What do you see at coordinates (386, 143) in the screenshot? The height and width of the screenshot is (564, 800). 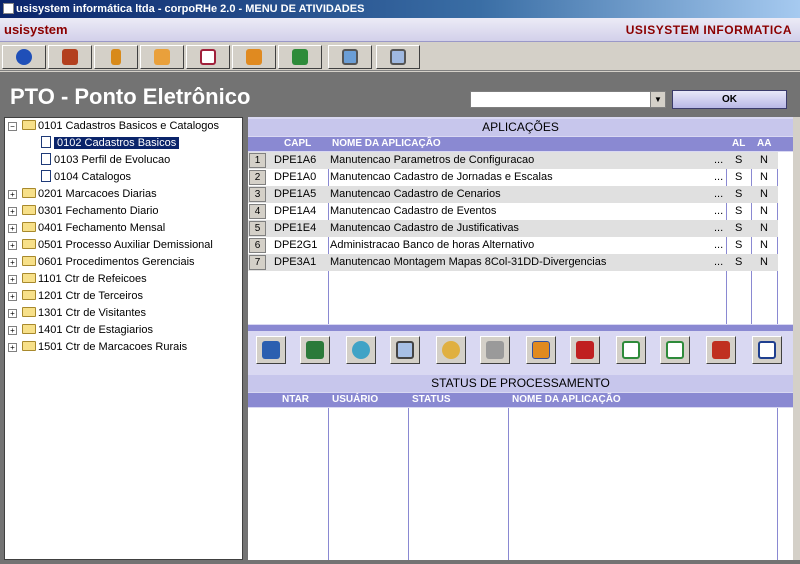 I see `col-nome: NOME DA APLICAÇÃO` at bounding box center [386, 143].